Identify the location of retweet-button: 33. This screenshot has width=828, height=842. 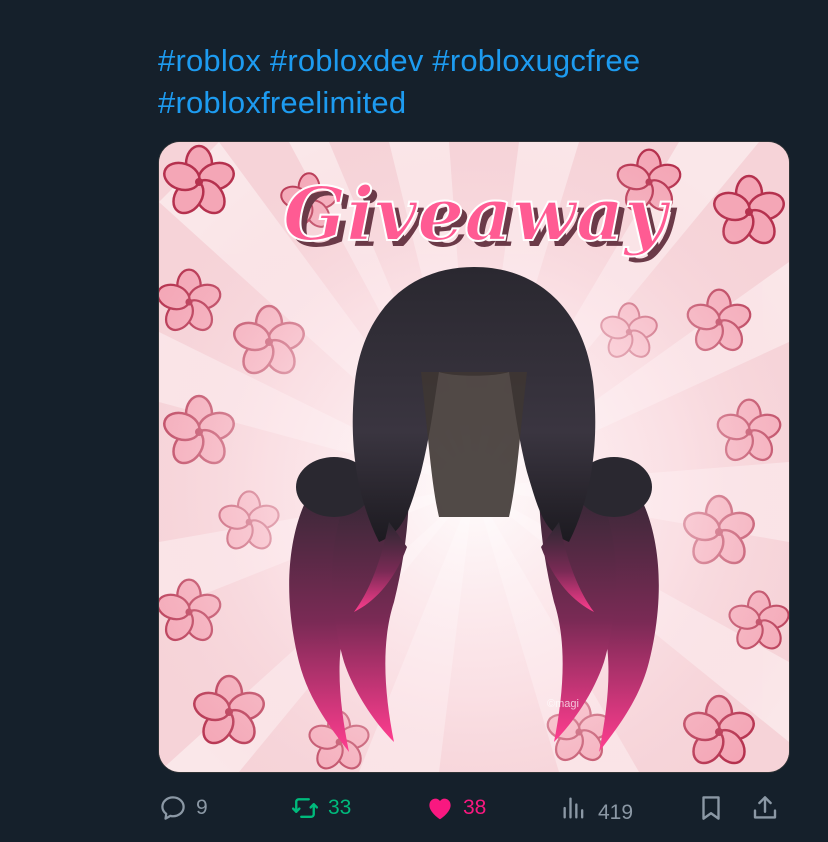
(320, 808).